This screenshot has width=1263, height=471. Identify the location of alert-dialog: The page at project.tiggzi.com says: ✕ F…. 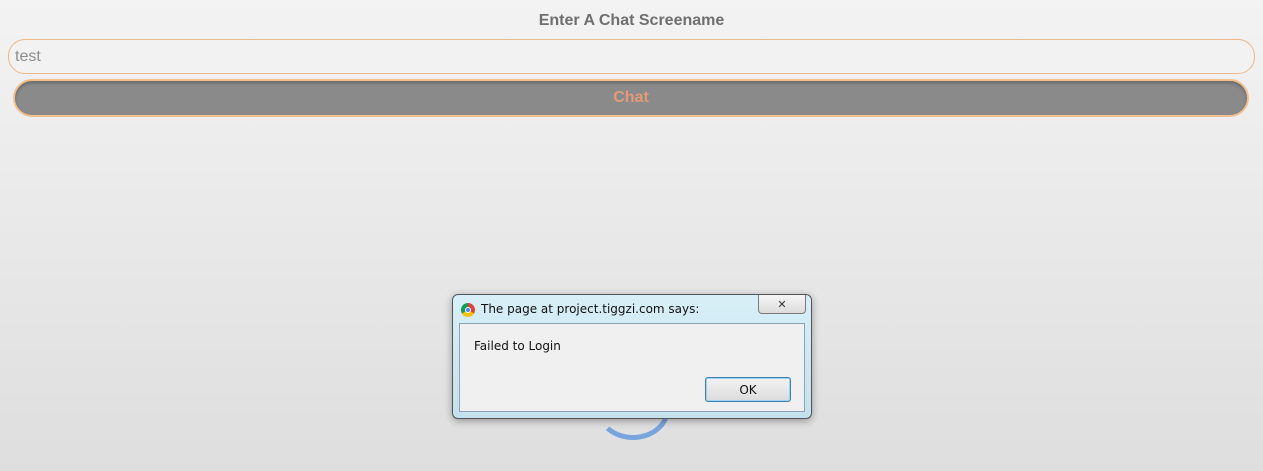
(632, 356).